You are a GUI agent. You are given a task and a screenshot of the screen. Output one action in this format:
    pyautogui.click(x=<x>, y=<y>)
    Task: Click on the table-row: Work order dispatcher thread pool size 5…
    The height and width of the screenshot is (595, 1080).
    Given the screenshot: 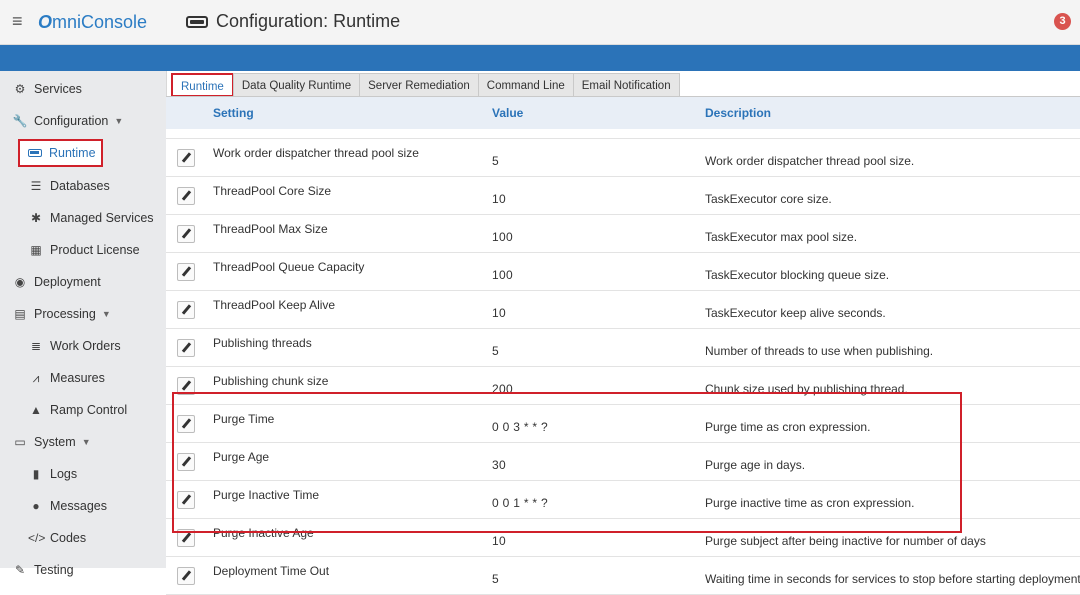 What is the action you would take?
    pyautogui.click(x=623, y=158)
    